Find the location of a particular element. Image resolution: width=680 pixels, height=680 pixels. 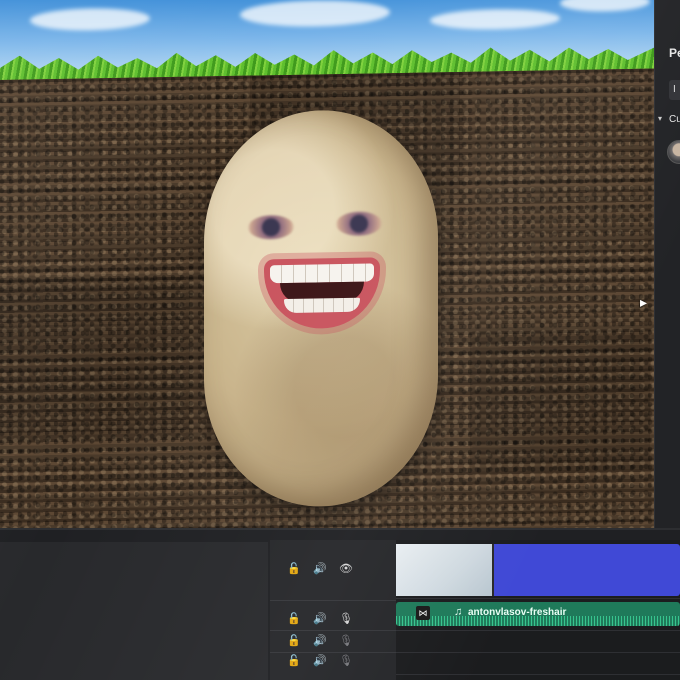

audio-track-header-2: 🔓 🔊 🎙 is located at coordinates (341, 640).